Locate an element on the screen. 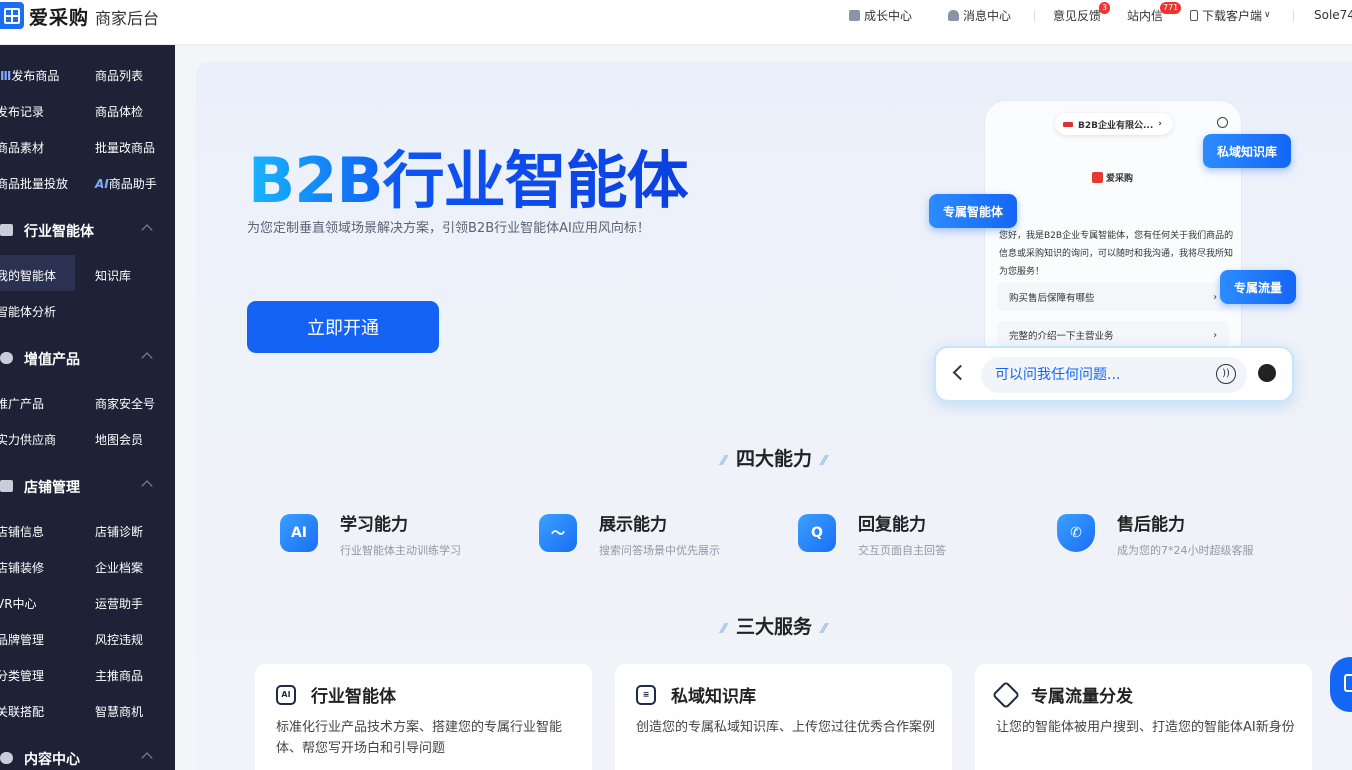  floating-service-button is located at coordinates (1341, 684).